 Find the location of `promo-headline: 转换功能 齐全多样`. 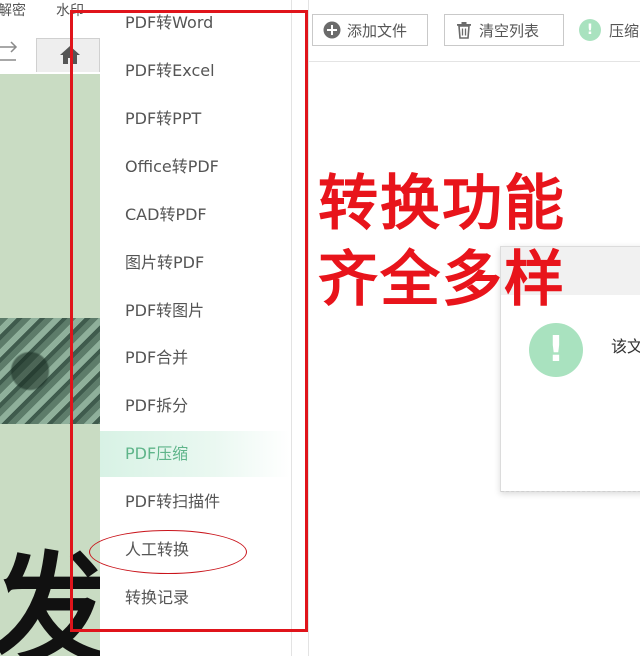

promo-headline: 转换功能 齐全多样 is located at coordinates (442, 242).